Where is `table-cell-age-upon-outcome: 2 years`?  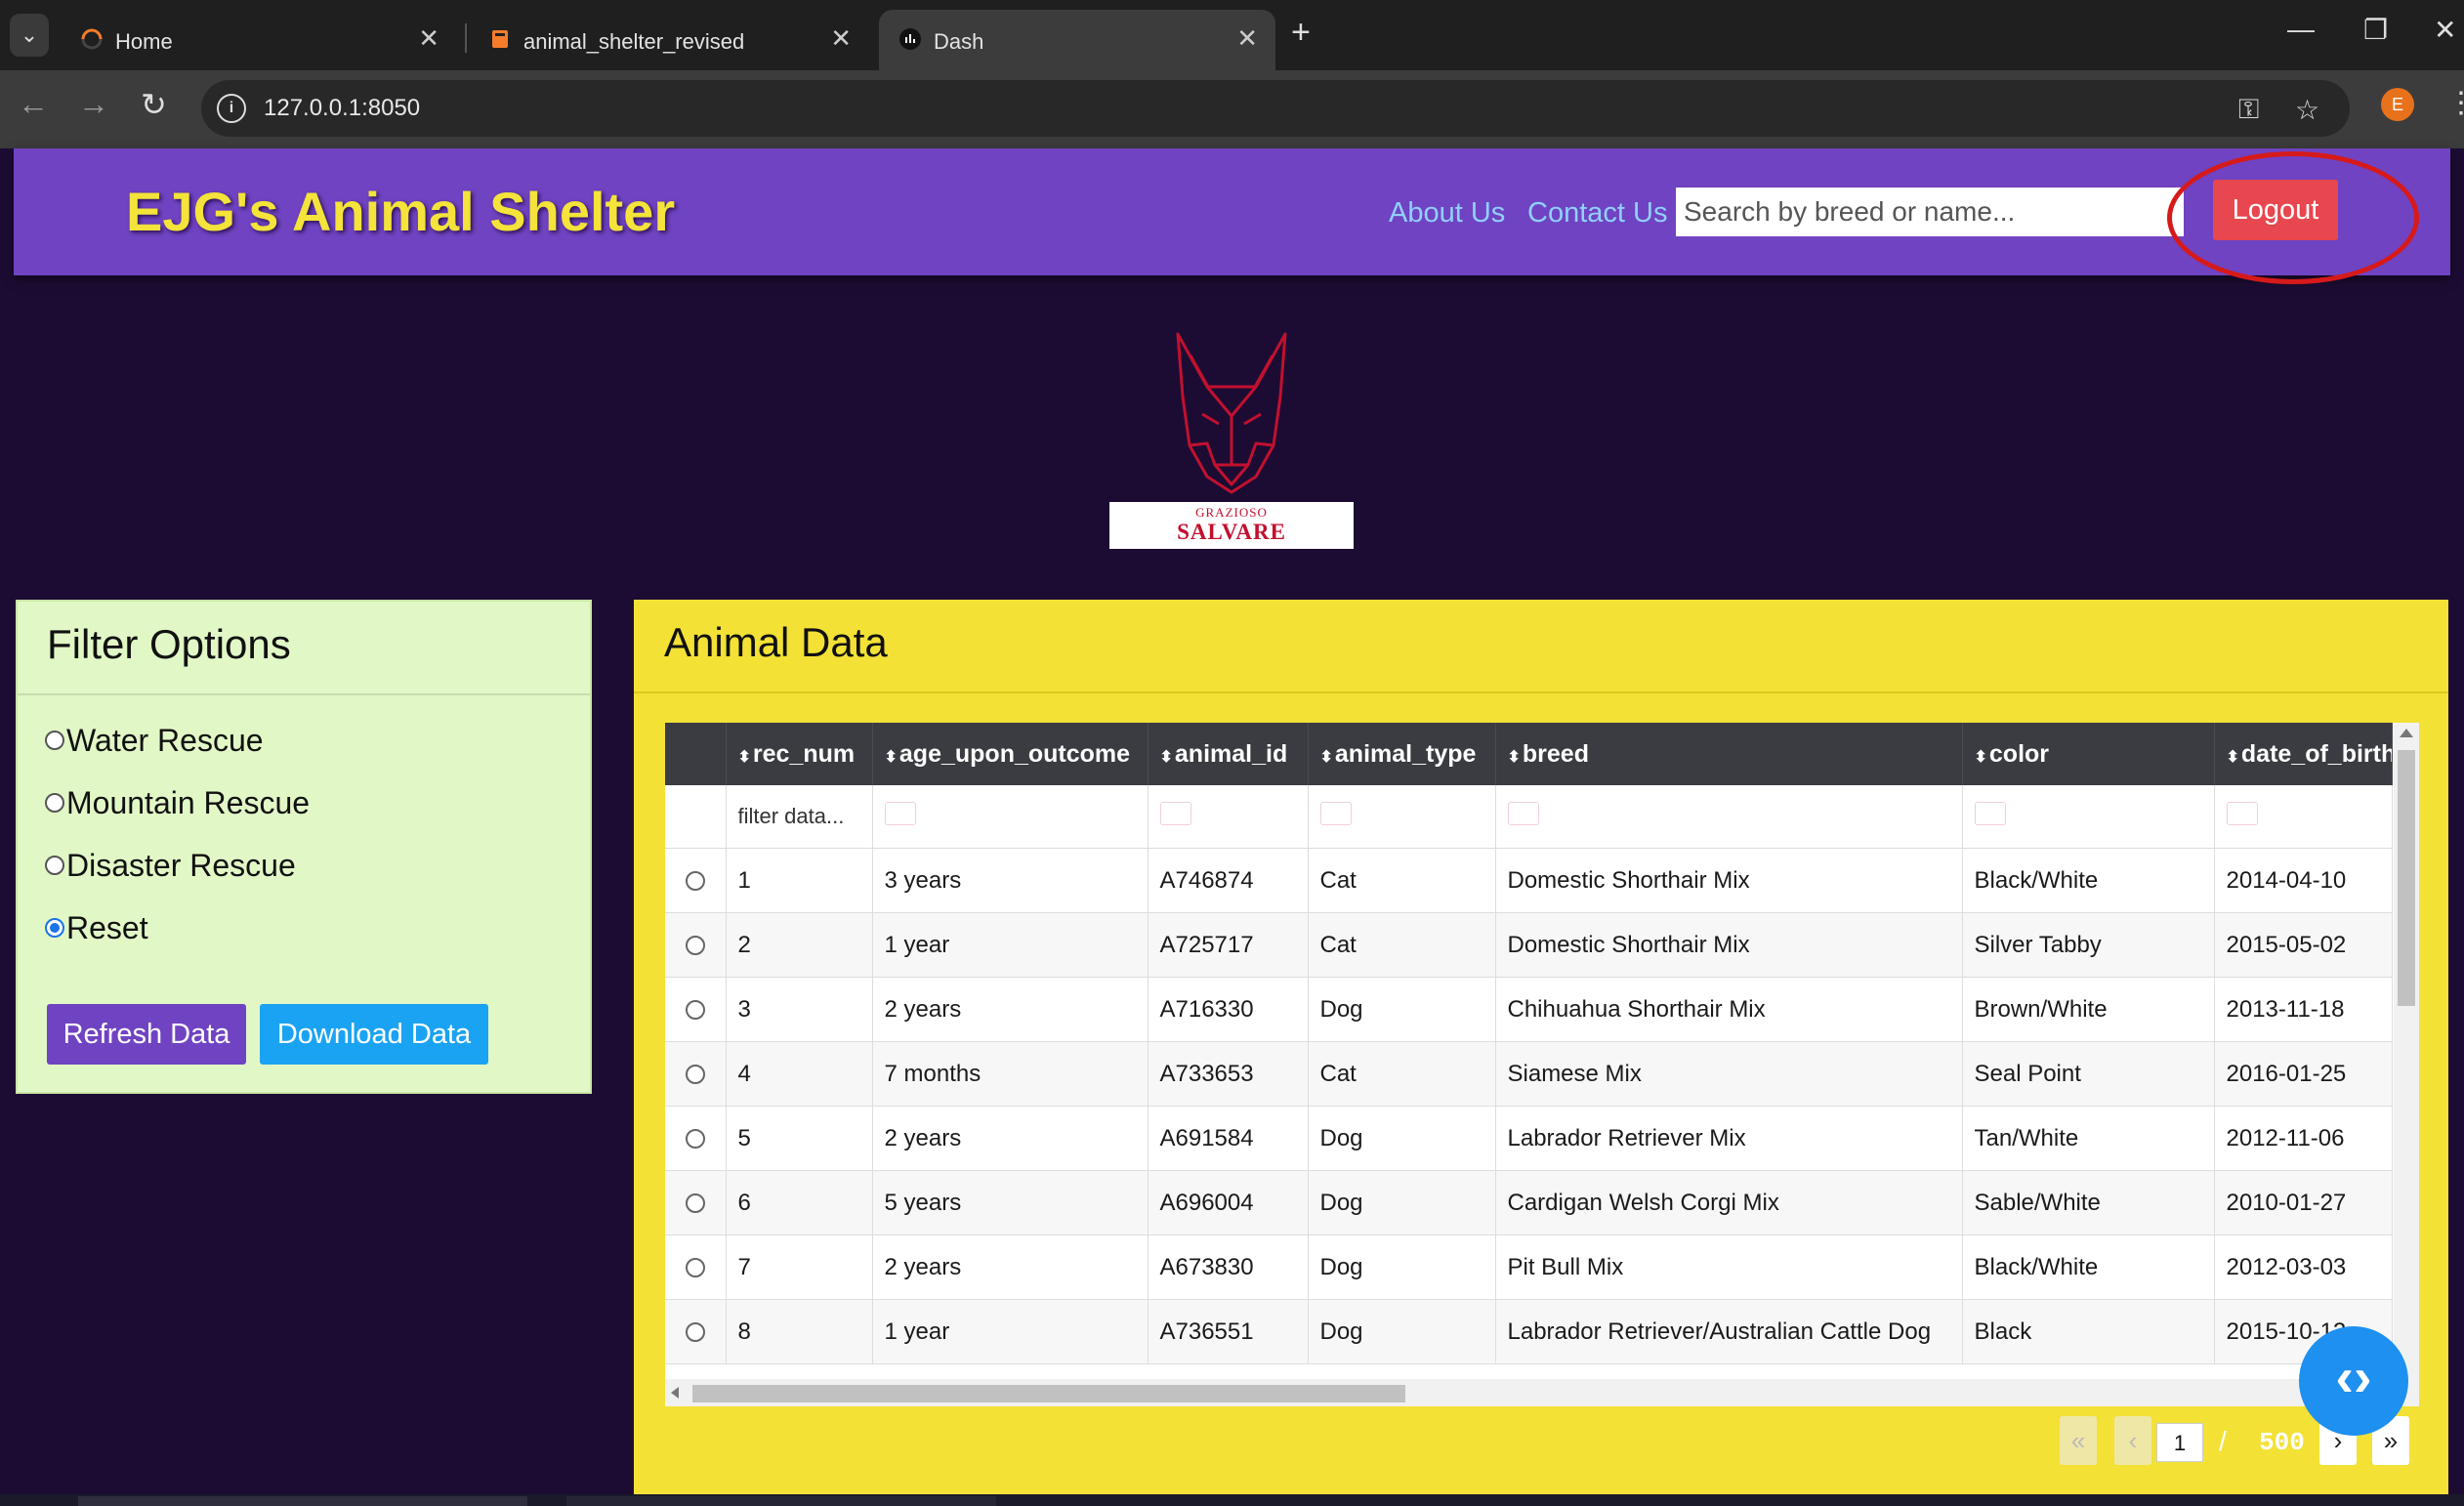 table-cell-age-upon-outcome: 2 years is located at coordinates (1010, 1267).